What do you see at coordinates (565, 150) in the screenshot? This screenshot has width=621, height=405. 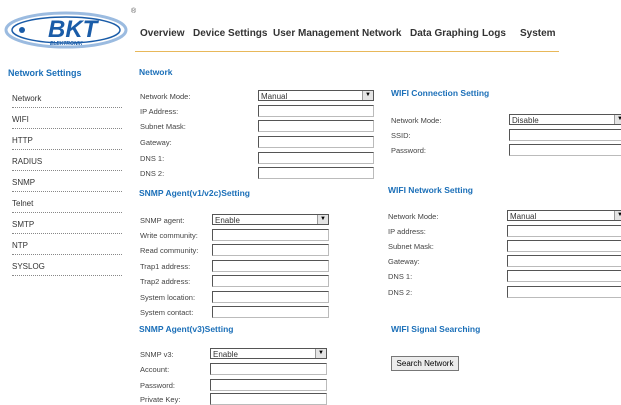 I see `wifi-password-input` at bounding box center [565, 150].